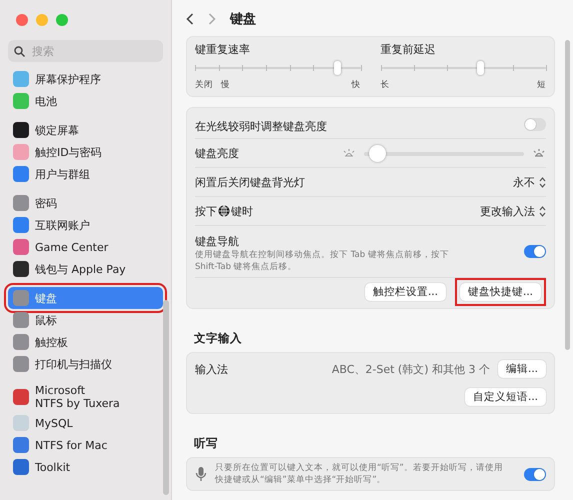 The width and height of the screenshot is (573, 500). I want to click on sun-bright-icon, so click(539, 153).